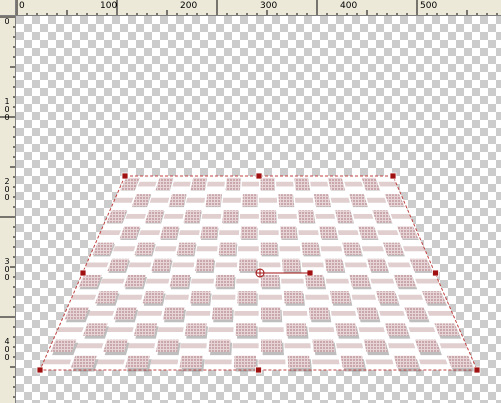 The height and width of the screenshot is (403, 501). What do you see at coordinates (7, 109) in the screenshot?
I see `vruler-label-100: 100` at bounding box center [7, 109].